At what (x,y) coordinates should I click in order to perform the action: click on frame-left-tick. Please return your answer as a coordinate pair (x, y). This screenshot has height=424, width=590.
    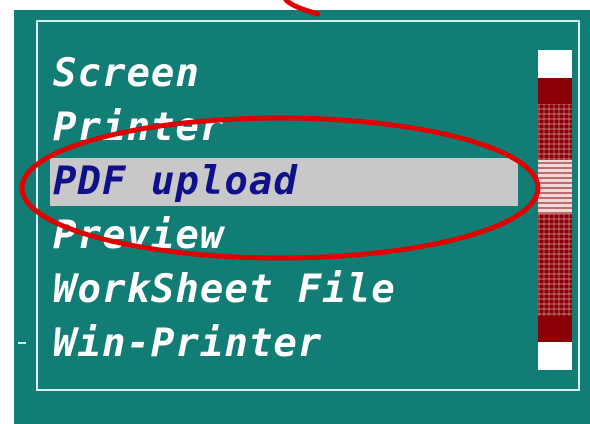
    Looking at the image, I should click on (22, 343).